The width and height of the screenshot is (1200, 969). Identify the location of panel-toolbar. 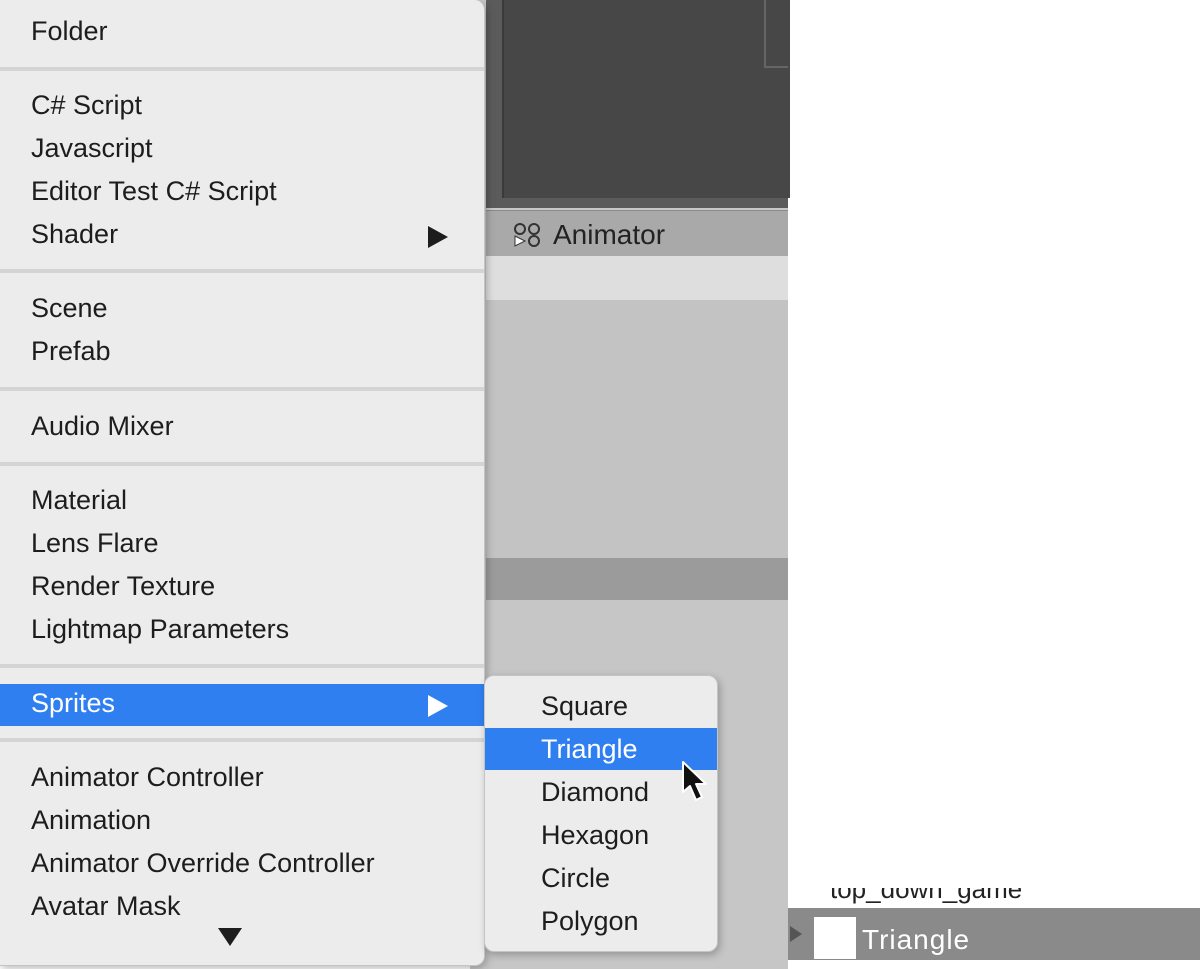
(637, 278).